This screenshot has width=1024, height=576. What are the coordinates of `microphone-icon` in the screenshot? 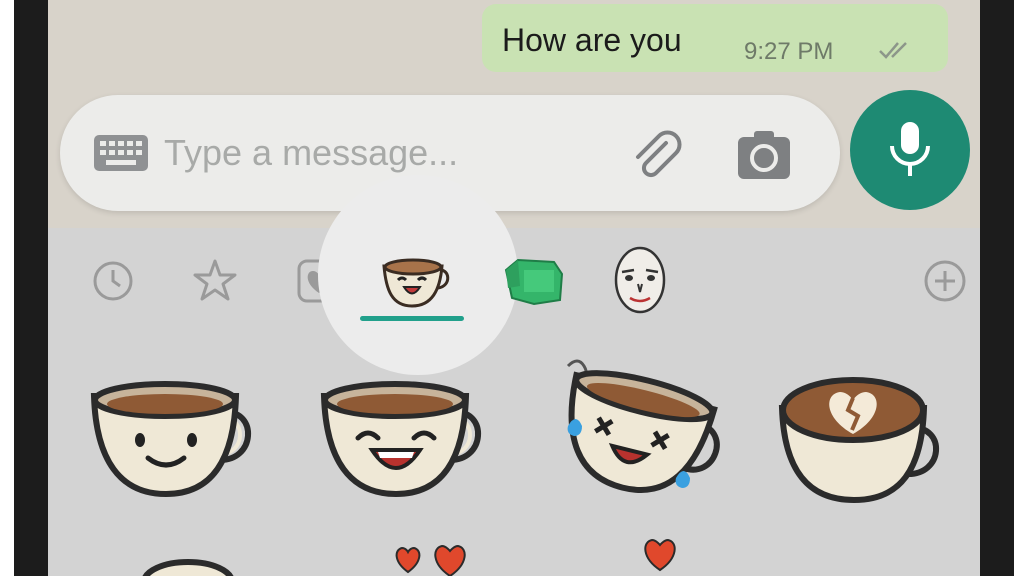 It's located at (910, 149).